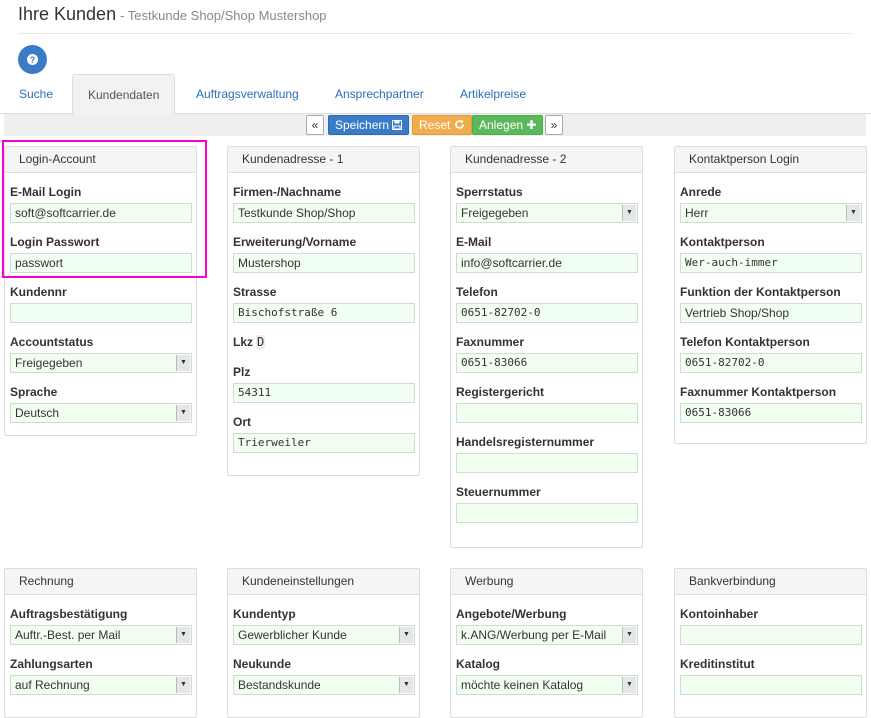  What do you see at coordinates (546, 160) in the screenshot?
I see `panel-title: Kundenadresse - 2` at bounding box center [546, 160].